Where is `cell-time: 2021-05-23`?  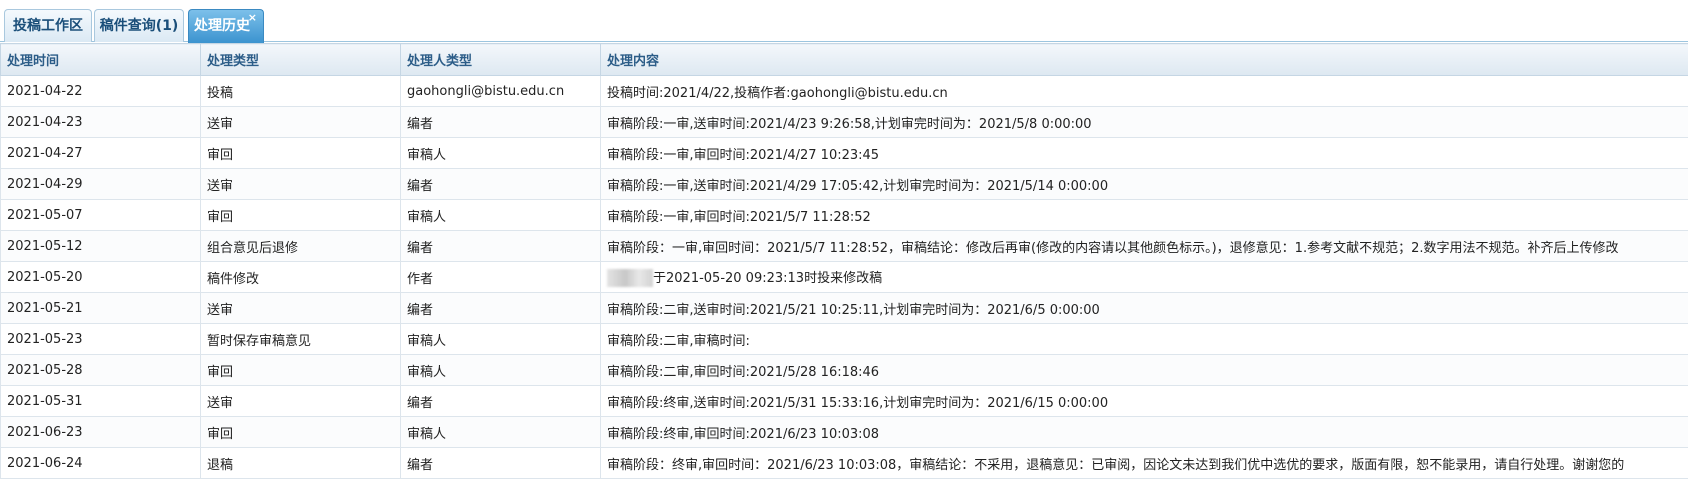 cell-time: 2021-05-23 is located at coordinates (101, 339).